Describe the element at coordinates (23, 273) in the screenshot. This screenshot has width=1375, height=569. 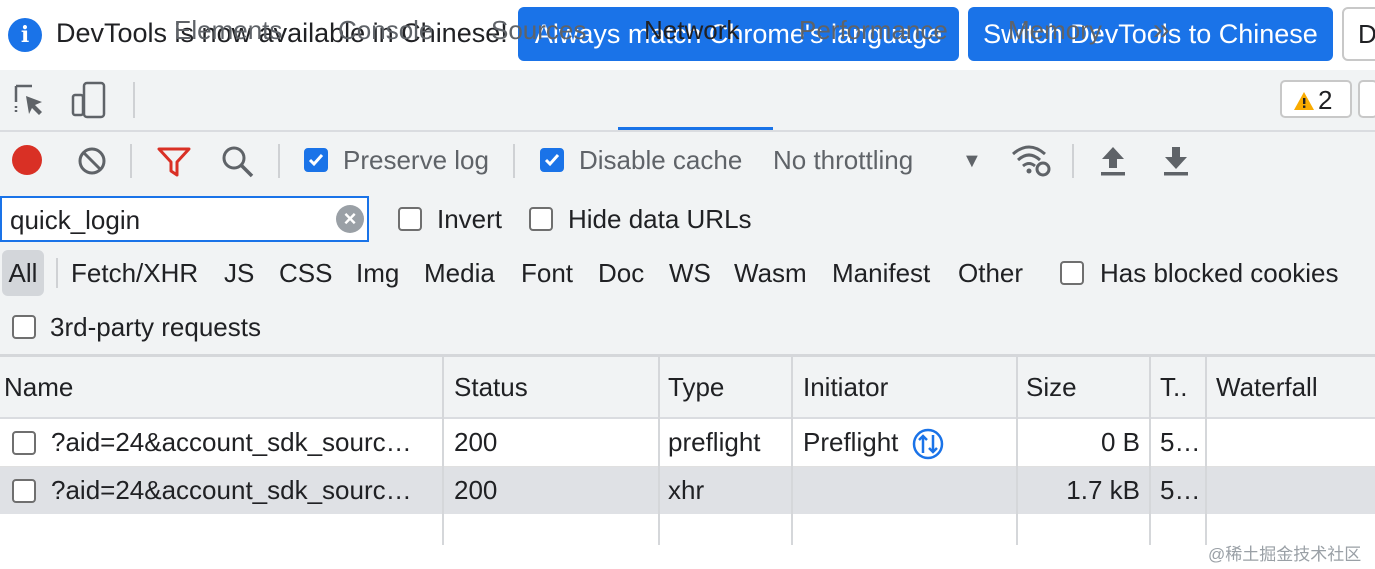
I see `type-filter-all: All` at that location.